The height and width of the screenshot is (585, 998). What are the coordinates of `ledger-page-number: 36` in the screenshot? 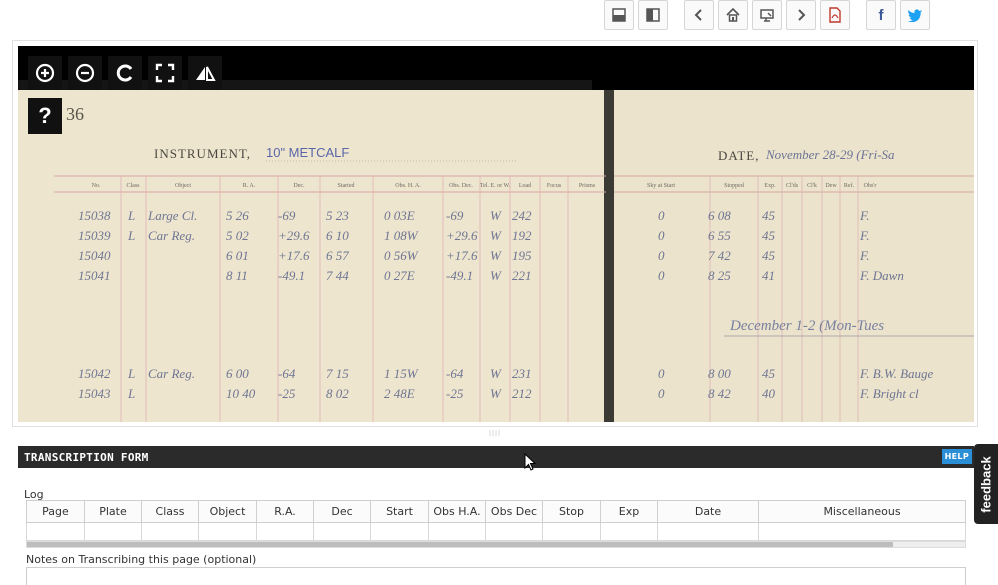 It's located at (75, 114).